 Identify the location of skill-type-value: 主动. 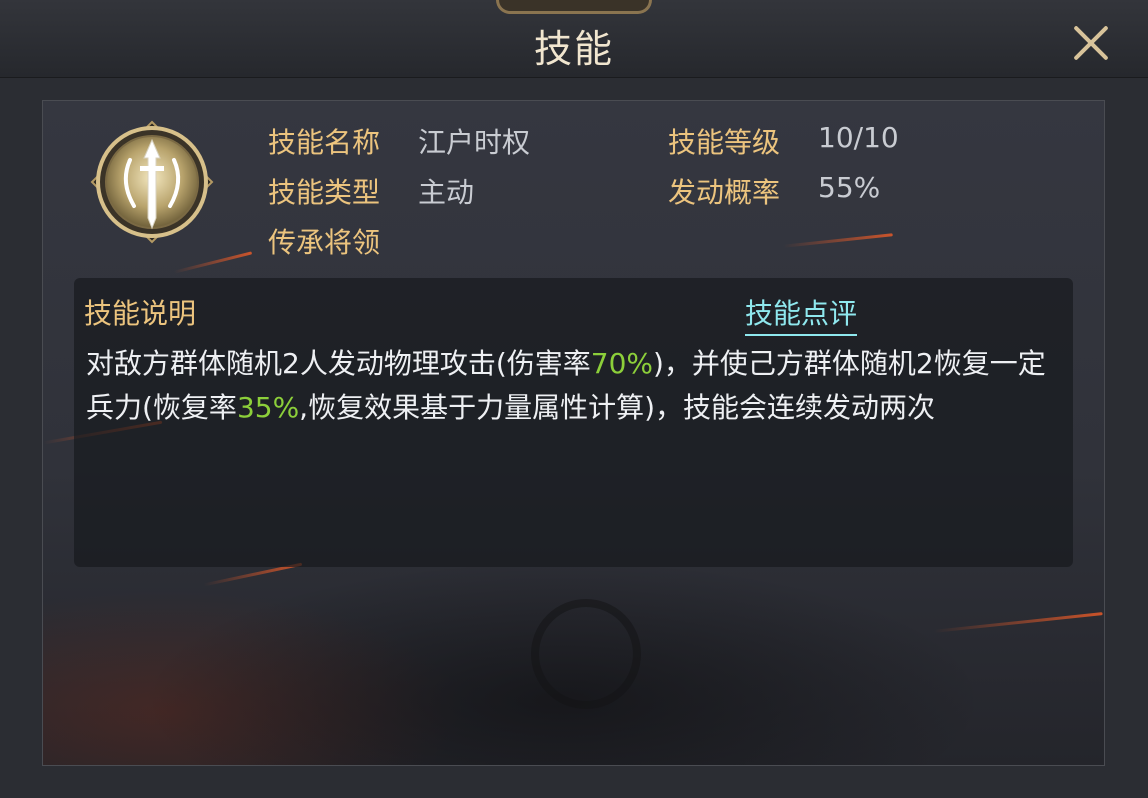
(446, 192).